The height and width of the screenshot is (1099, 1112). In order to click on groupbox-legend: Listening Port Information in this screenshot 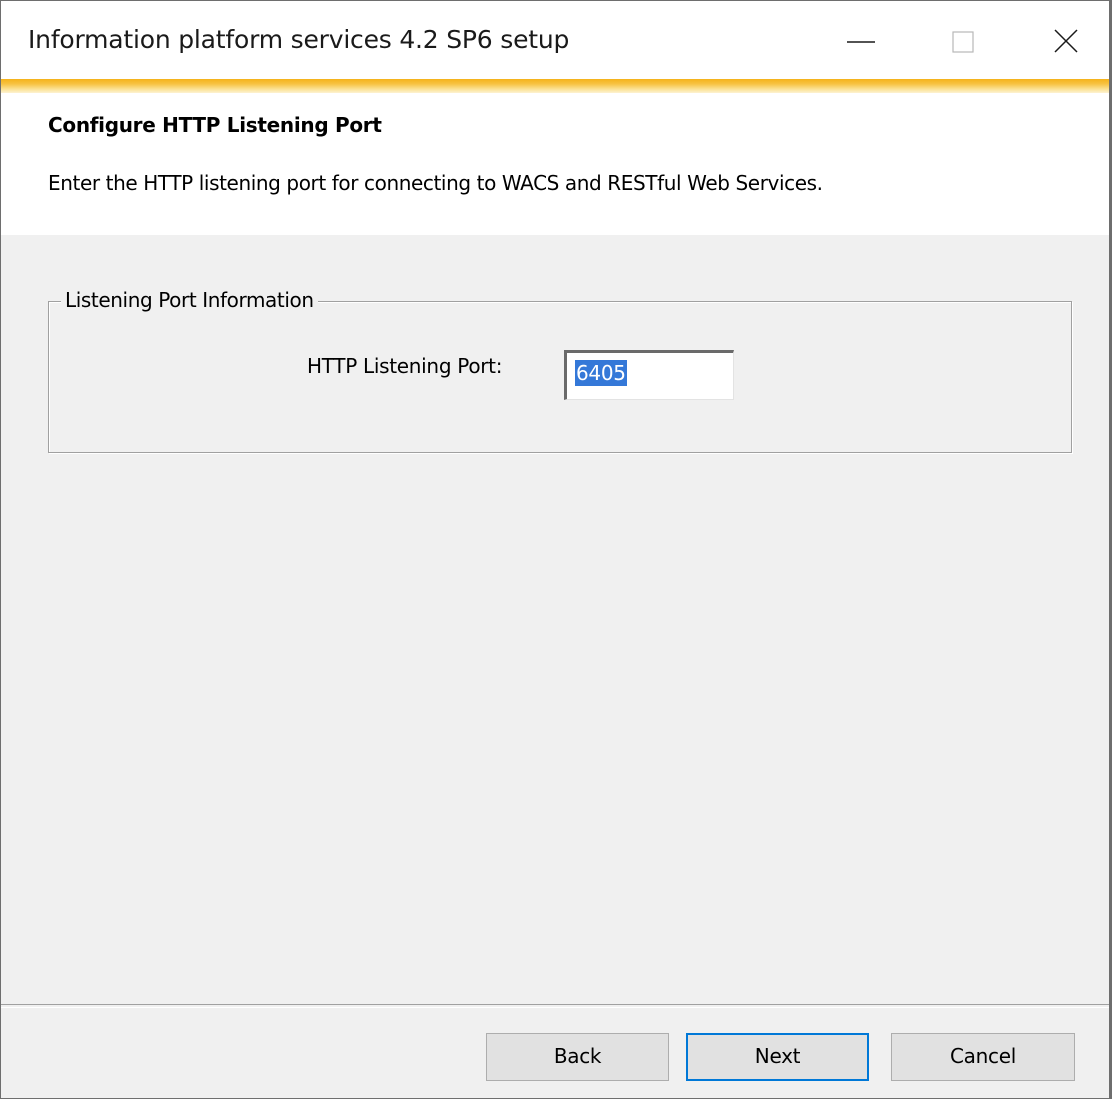, I will do `click(189, 300)`.